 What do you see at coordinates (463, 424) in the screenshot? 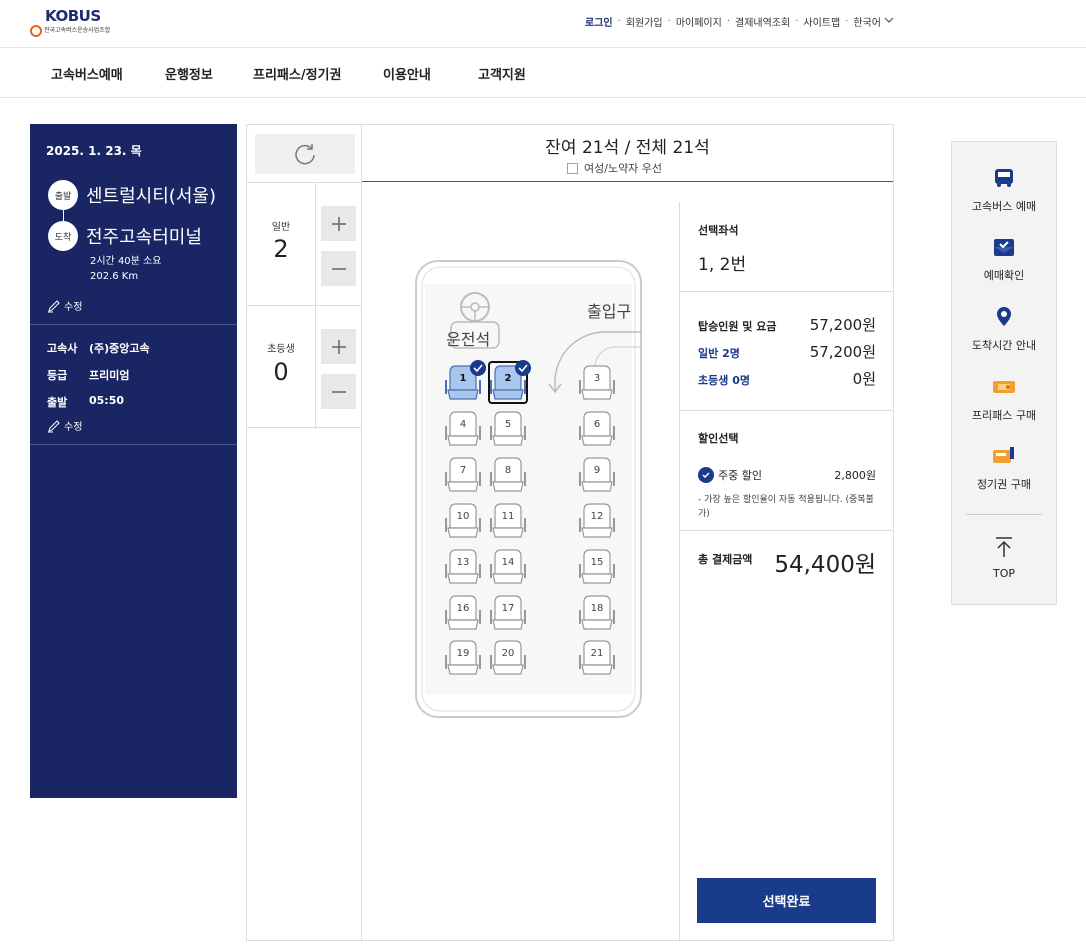
I see `seat-number: 4` at bounding box center [463, 424].